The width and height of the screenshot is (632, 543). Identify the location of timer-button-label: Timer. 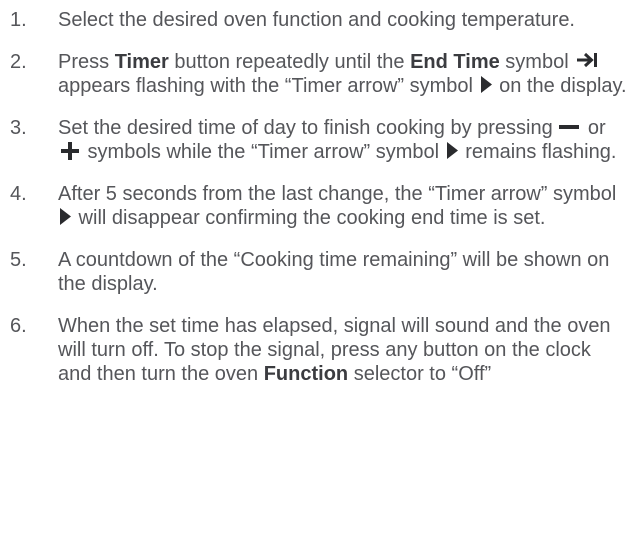
(141, 62).